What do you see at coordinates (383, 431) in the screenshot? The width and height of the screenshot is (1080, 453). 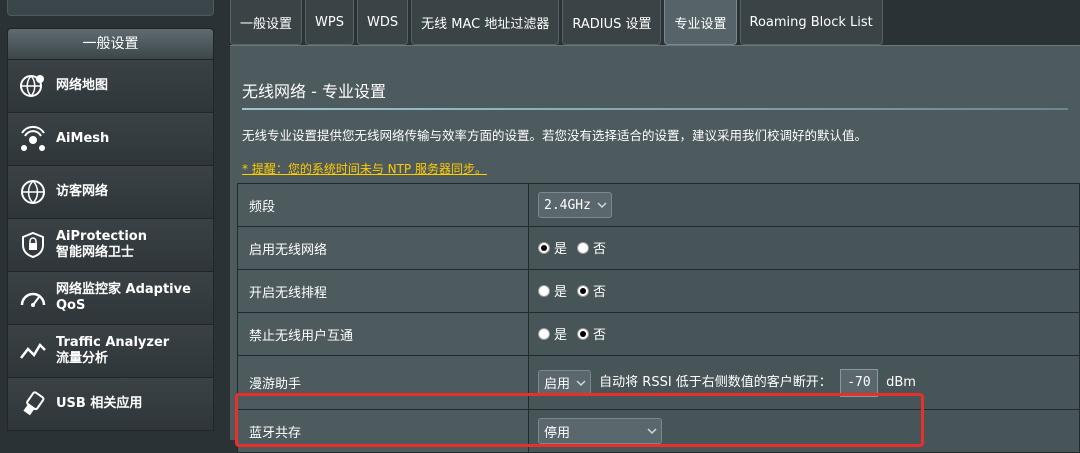 I see `bluetooth-coexistence-label: 蓝牙共存` at bounding box center [383, 431].